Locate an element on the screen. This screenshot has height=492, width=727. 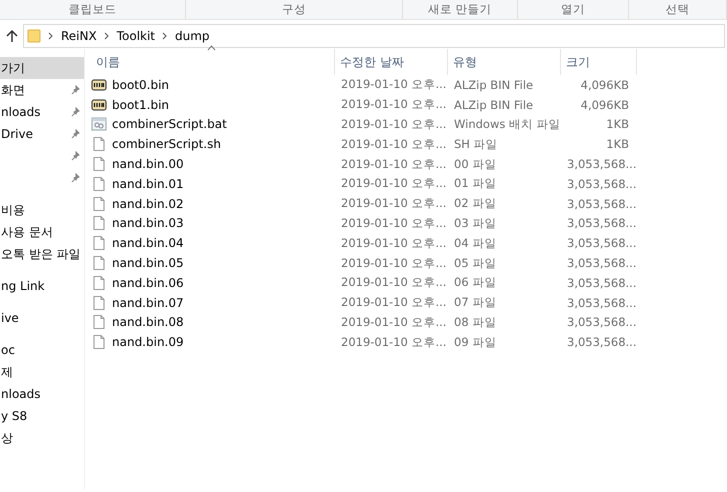
file-name: nand.bin.08 is located at coordinates (148, 322).